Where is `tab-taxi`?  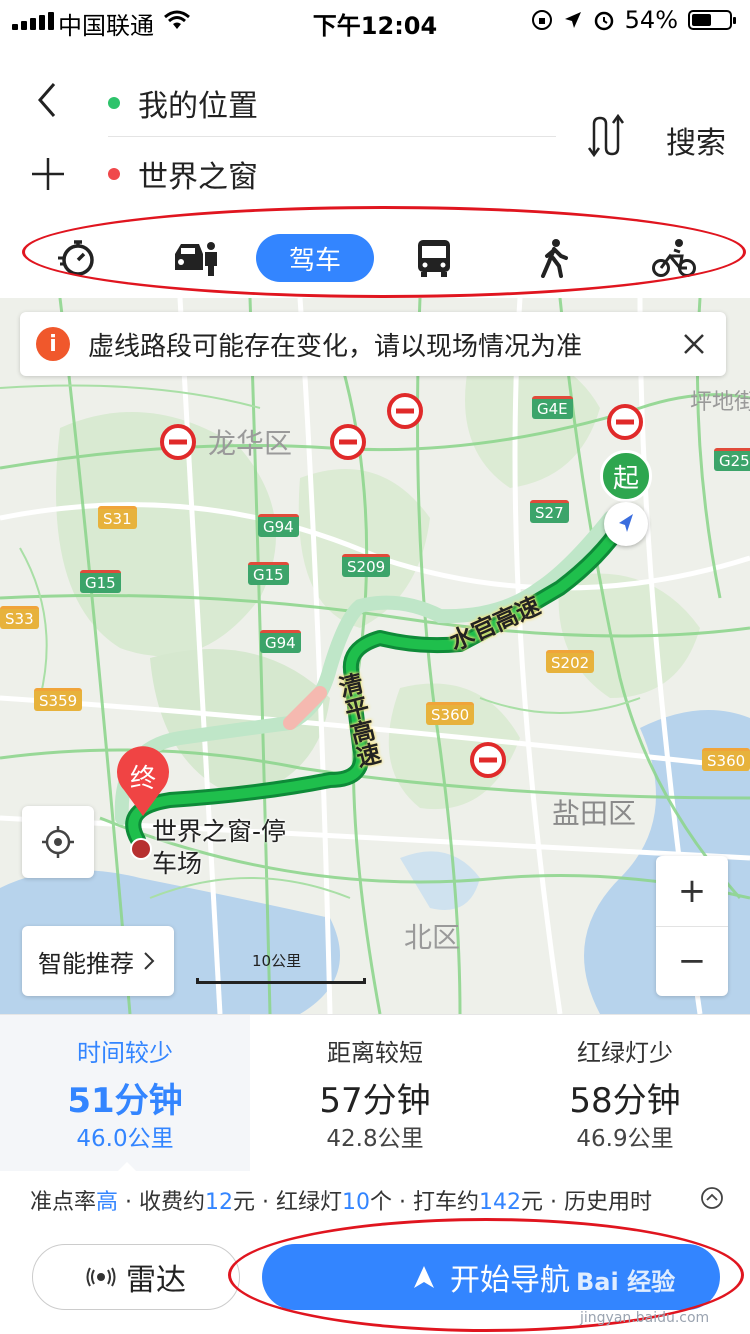 tab-taxi is located at coordinates (196, 258).